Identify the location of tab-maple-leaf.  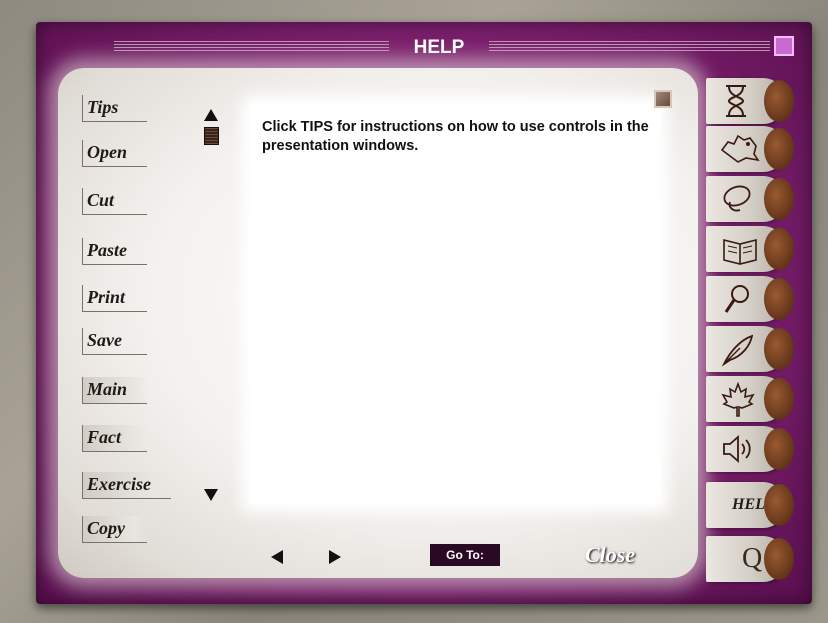
(750, 399).